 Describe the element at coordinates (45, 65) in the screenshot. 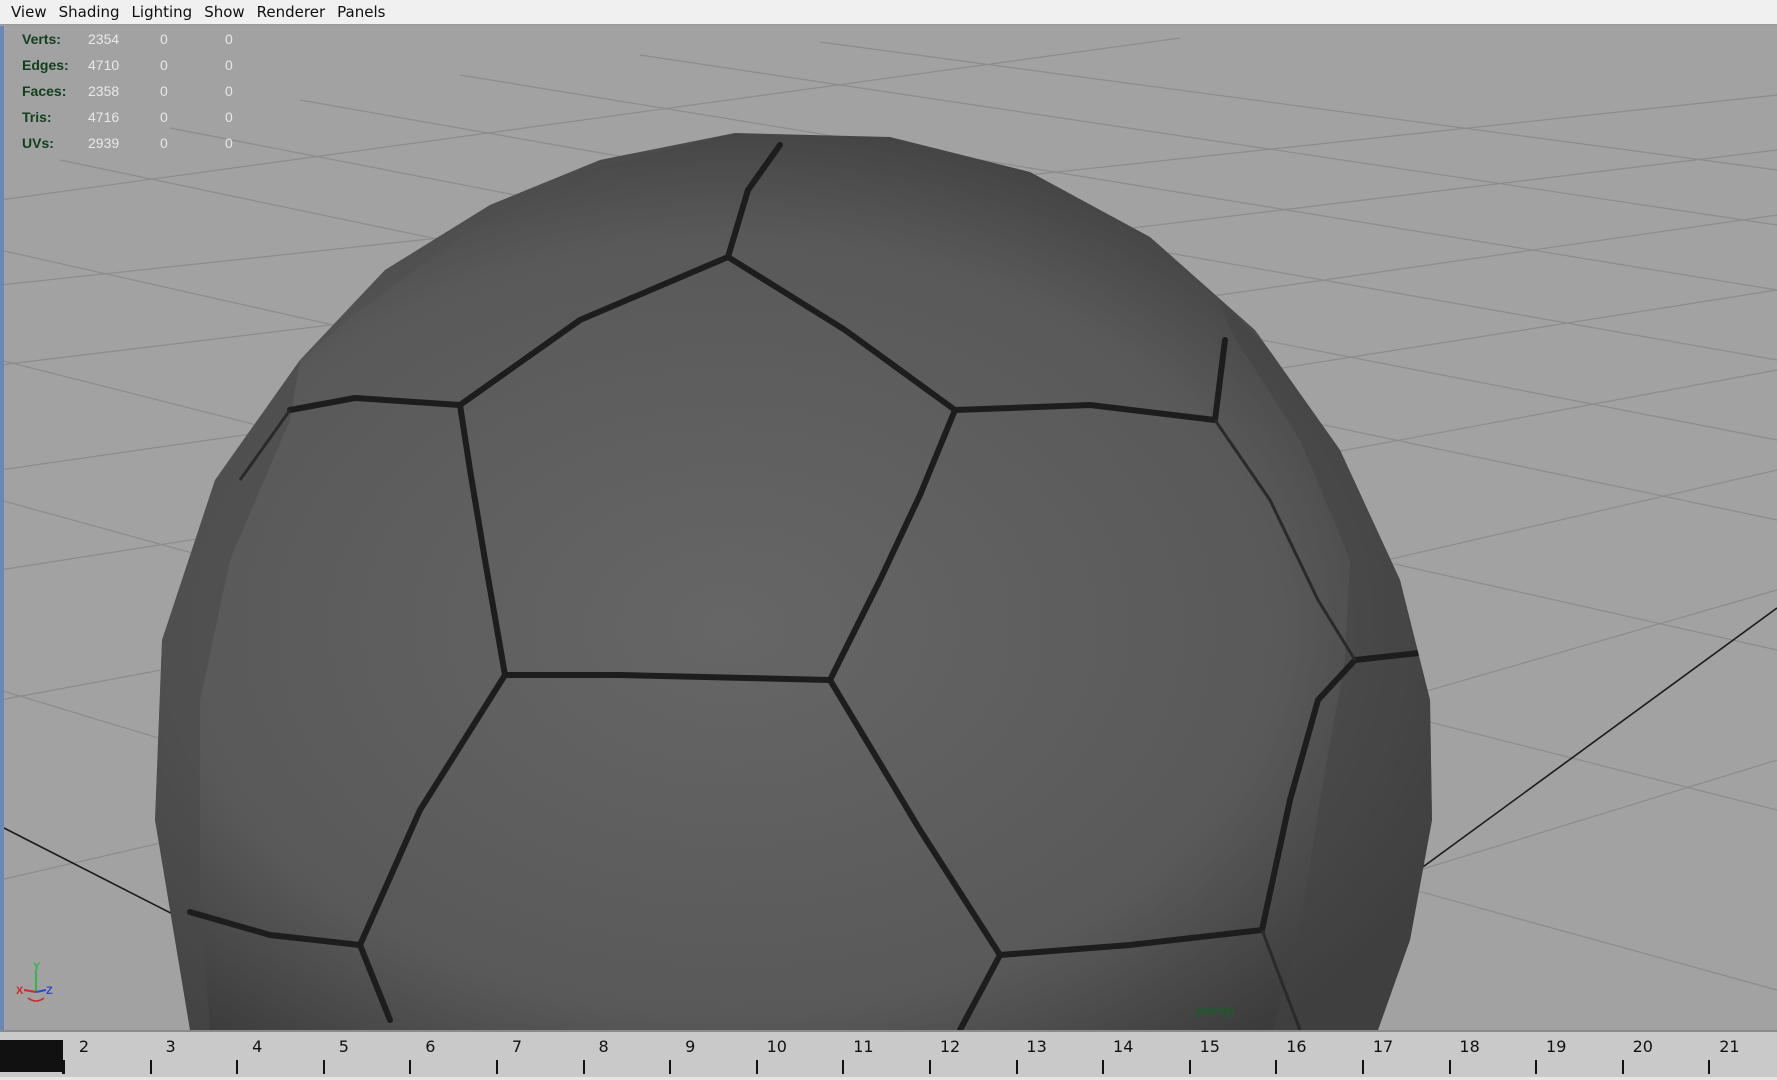

I see `hud-label: Edges:` at that location.